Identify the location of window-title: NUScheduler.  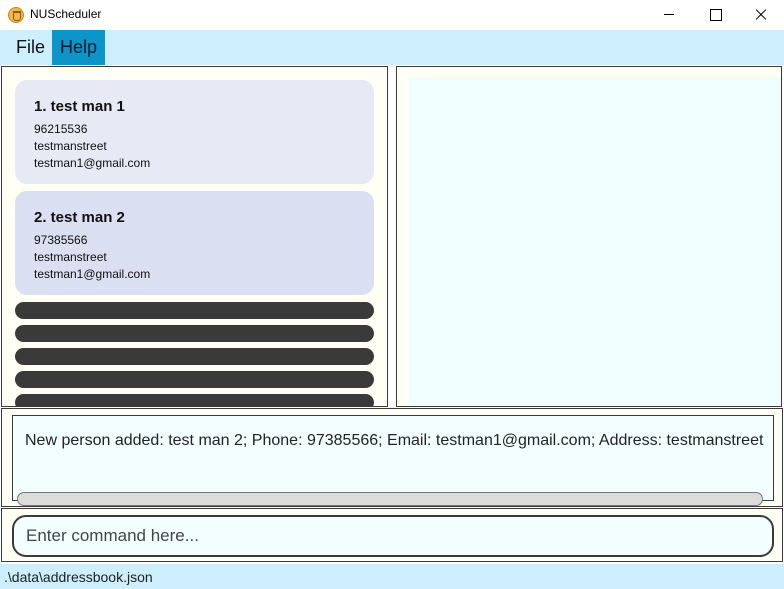
(66, 14).